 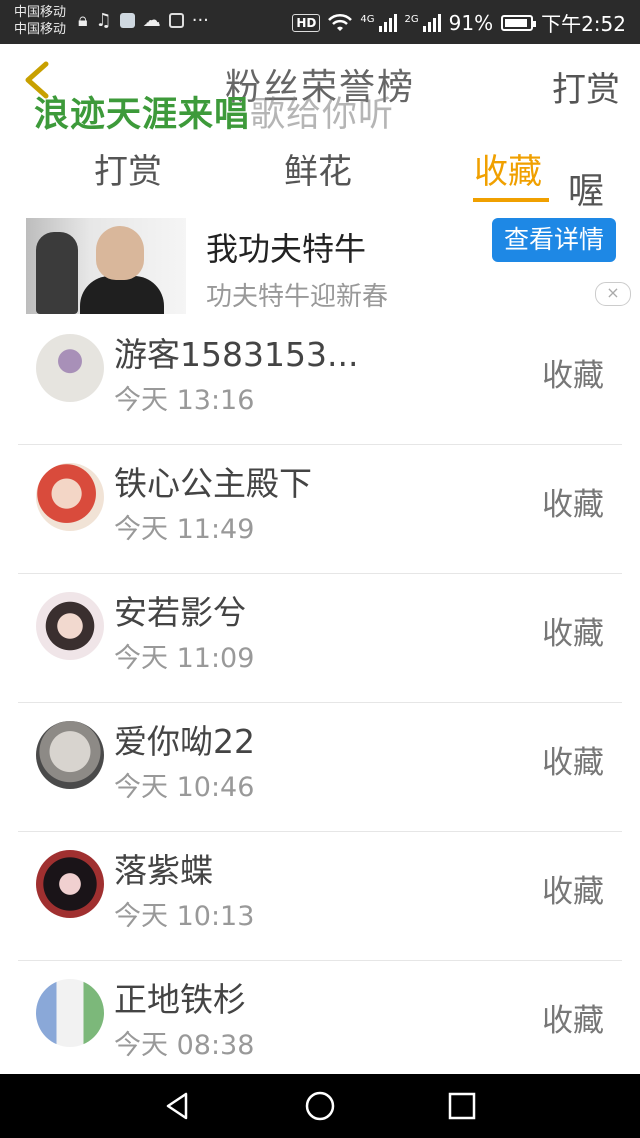 What do you see at coordinates (586, 86) in the screenshot?
I see `reward-button: 打赏` at bounding box center [586, 86].